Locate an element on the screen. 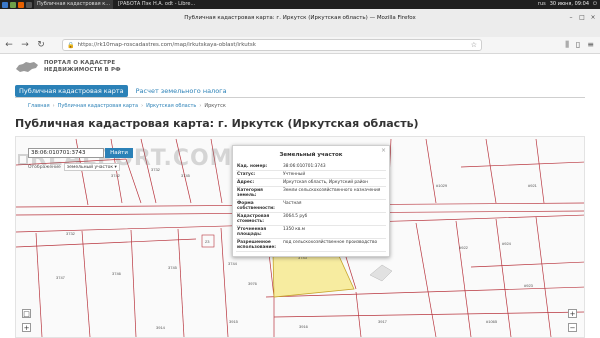 The height and width of the screenshot is (338, 600). sidebar-icon: ▯ is located at coordinates (578, 45).